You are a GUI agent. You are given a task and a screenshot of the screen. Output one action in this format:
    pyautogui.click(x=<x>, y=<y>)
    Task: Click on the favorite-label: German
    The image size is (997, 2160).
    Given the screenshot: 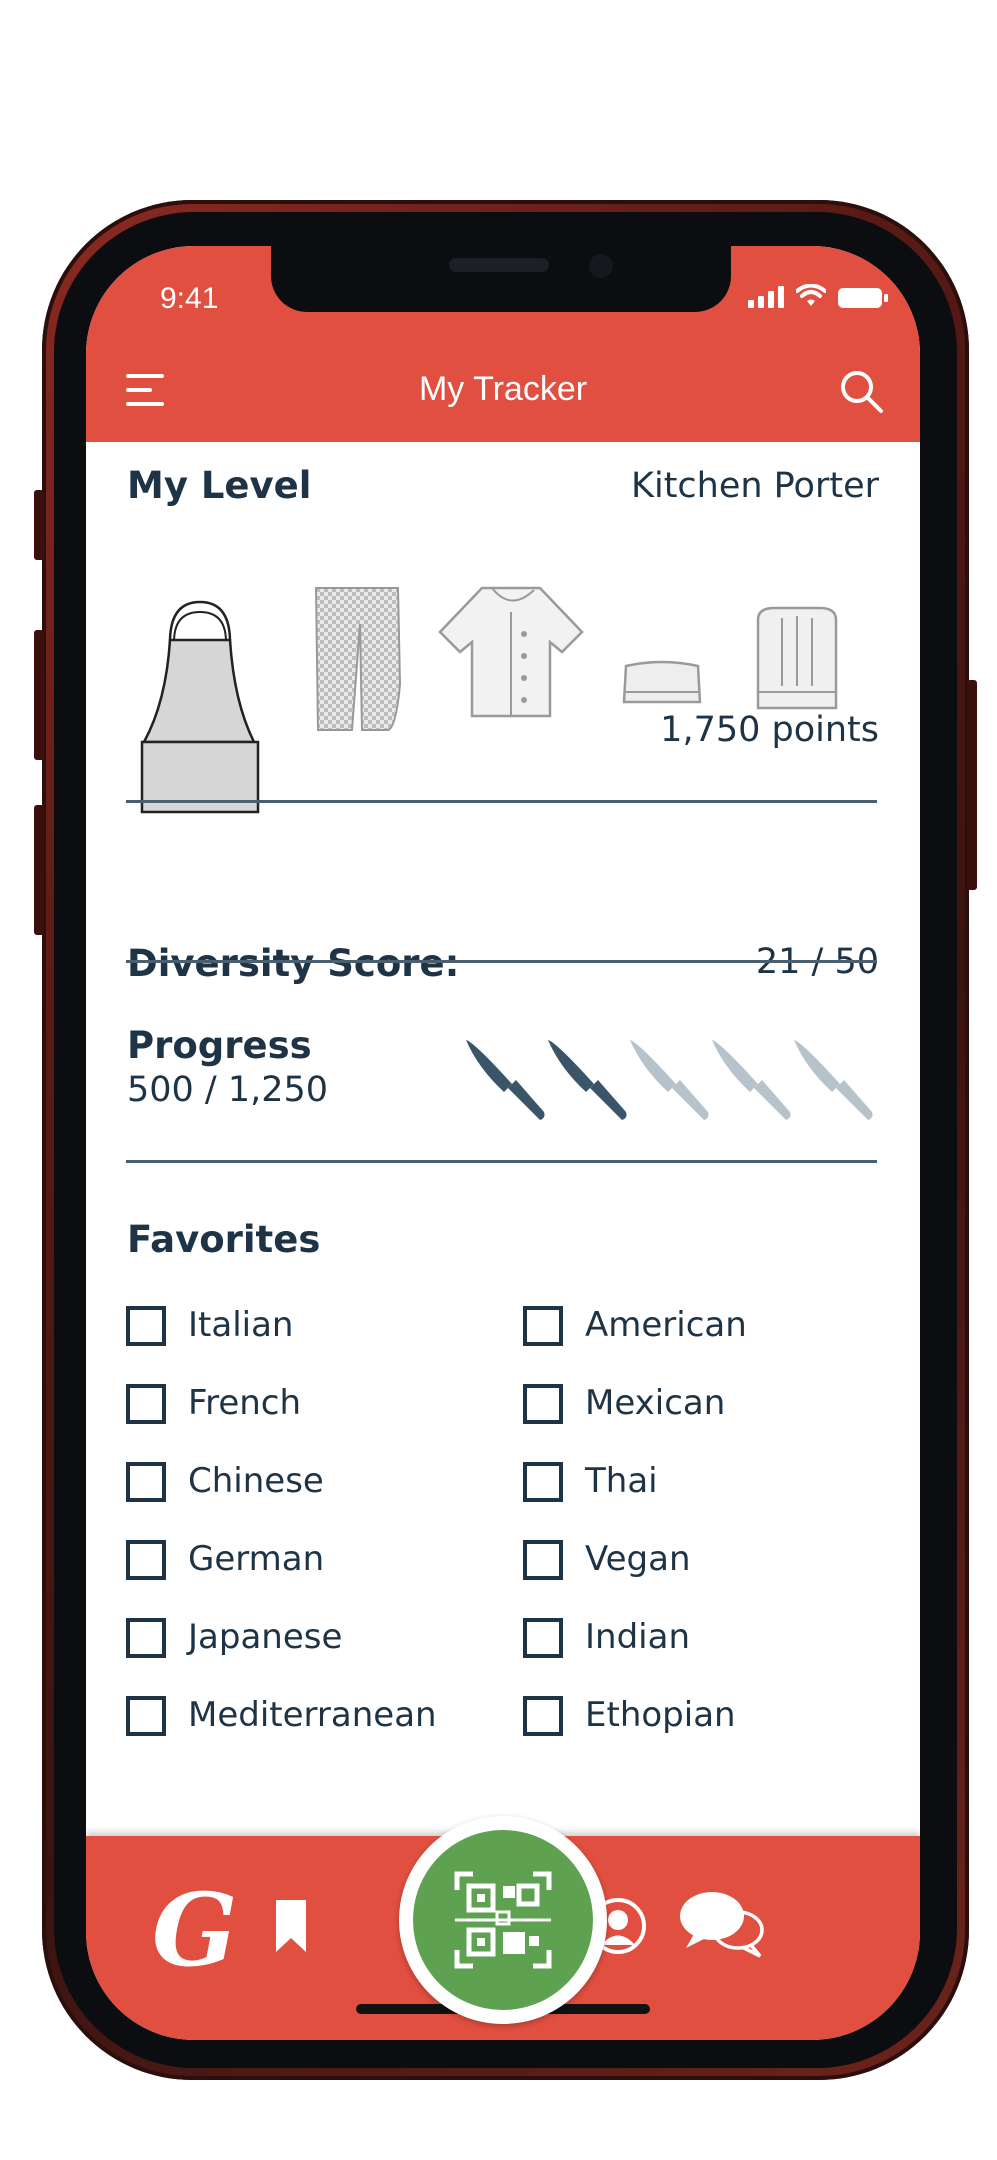 What is the action you would take?
    pyautogui.click(x=256, y=1559)
    